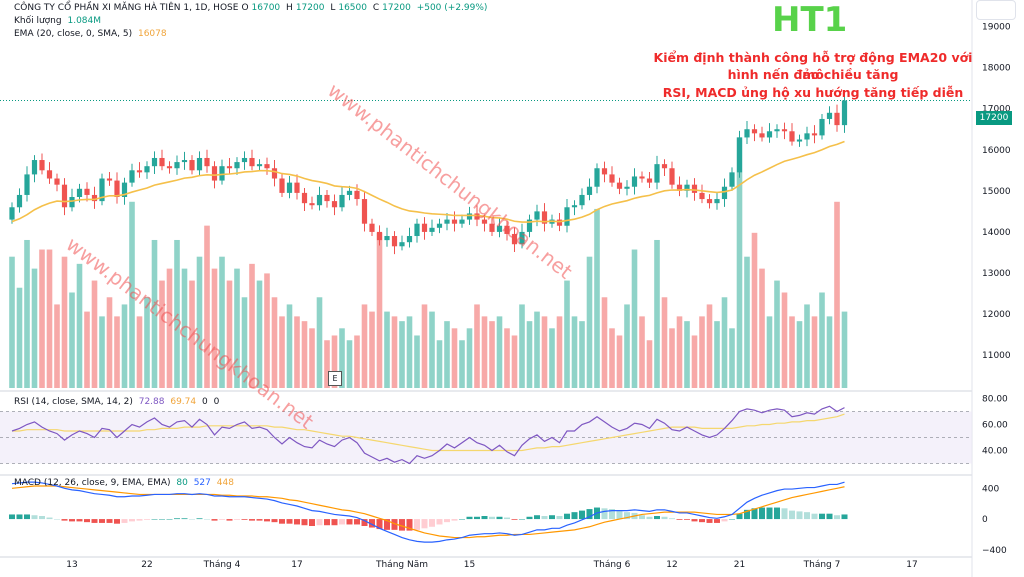 The image size is (1024, 577). I want to click on macd-tick-label: −400, so click(994, 551).